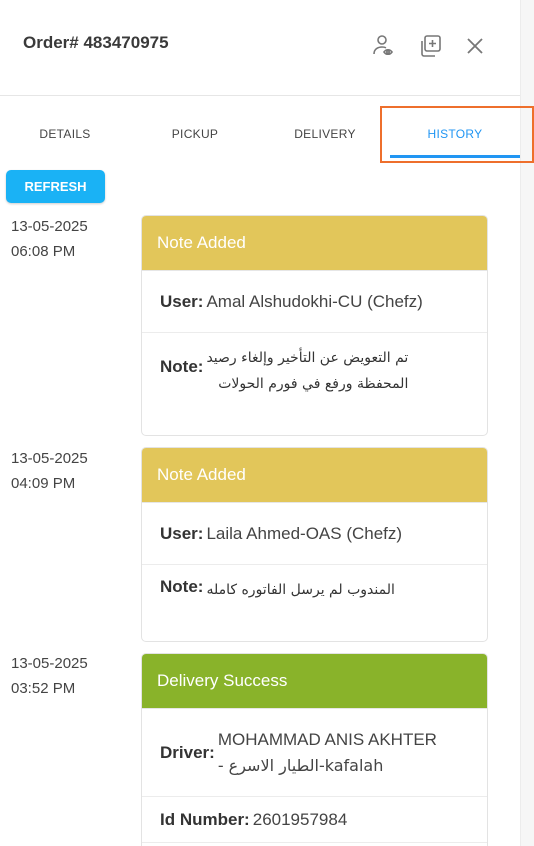  I want to click on entry-timestamp: 13-05-2025 06:08 PM, so click(49, 239).